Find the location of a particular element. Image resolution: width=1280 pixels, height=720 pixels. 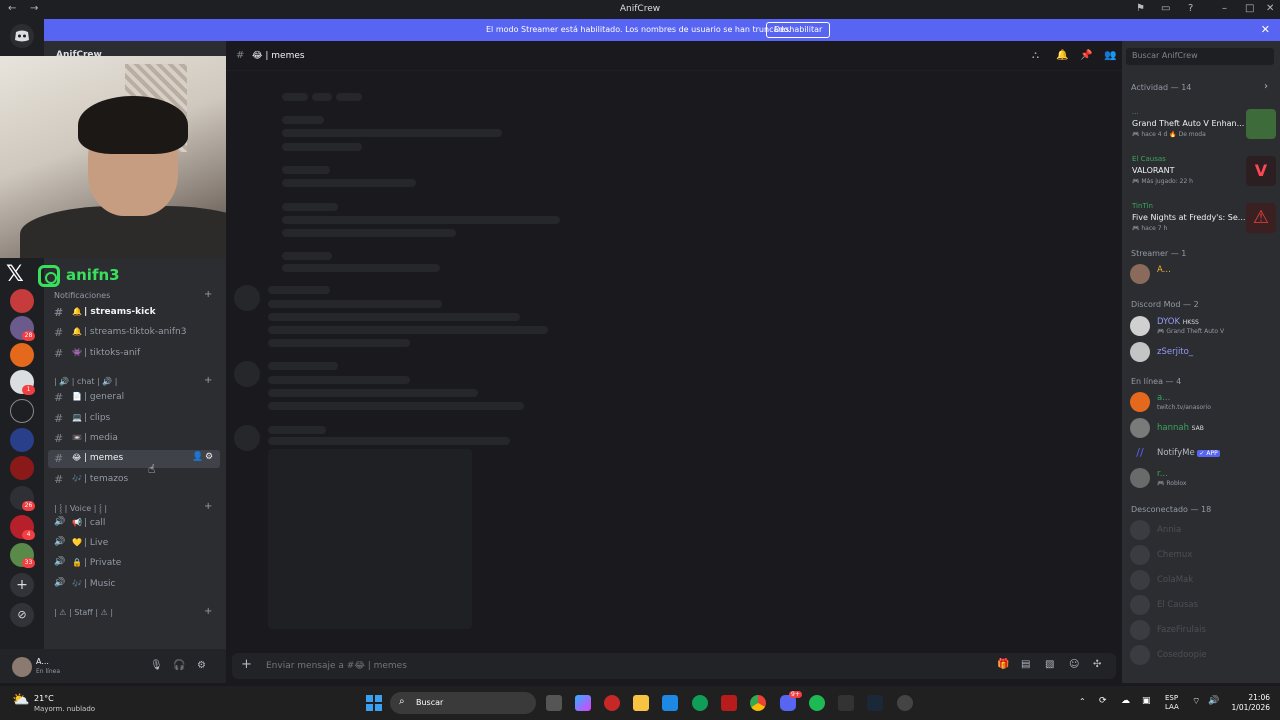

minimize-icon: – is located at coordinates (1224, 8).